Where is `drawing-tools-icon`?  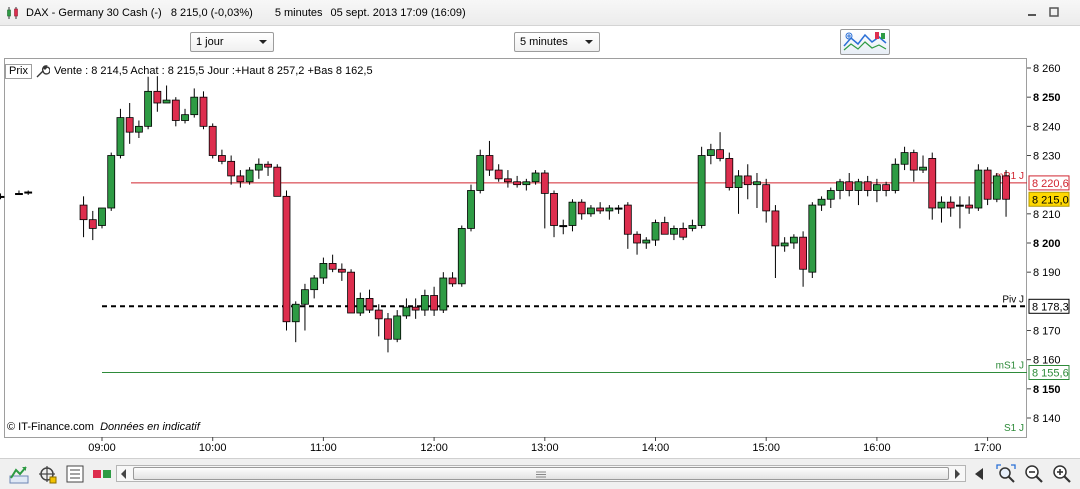 drawing-tools-icon is located at coordinates (47, 474).